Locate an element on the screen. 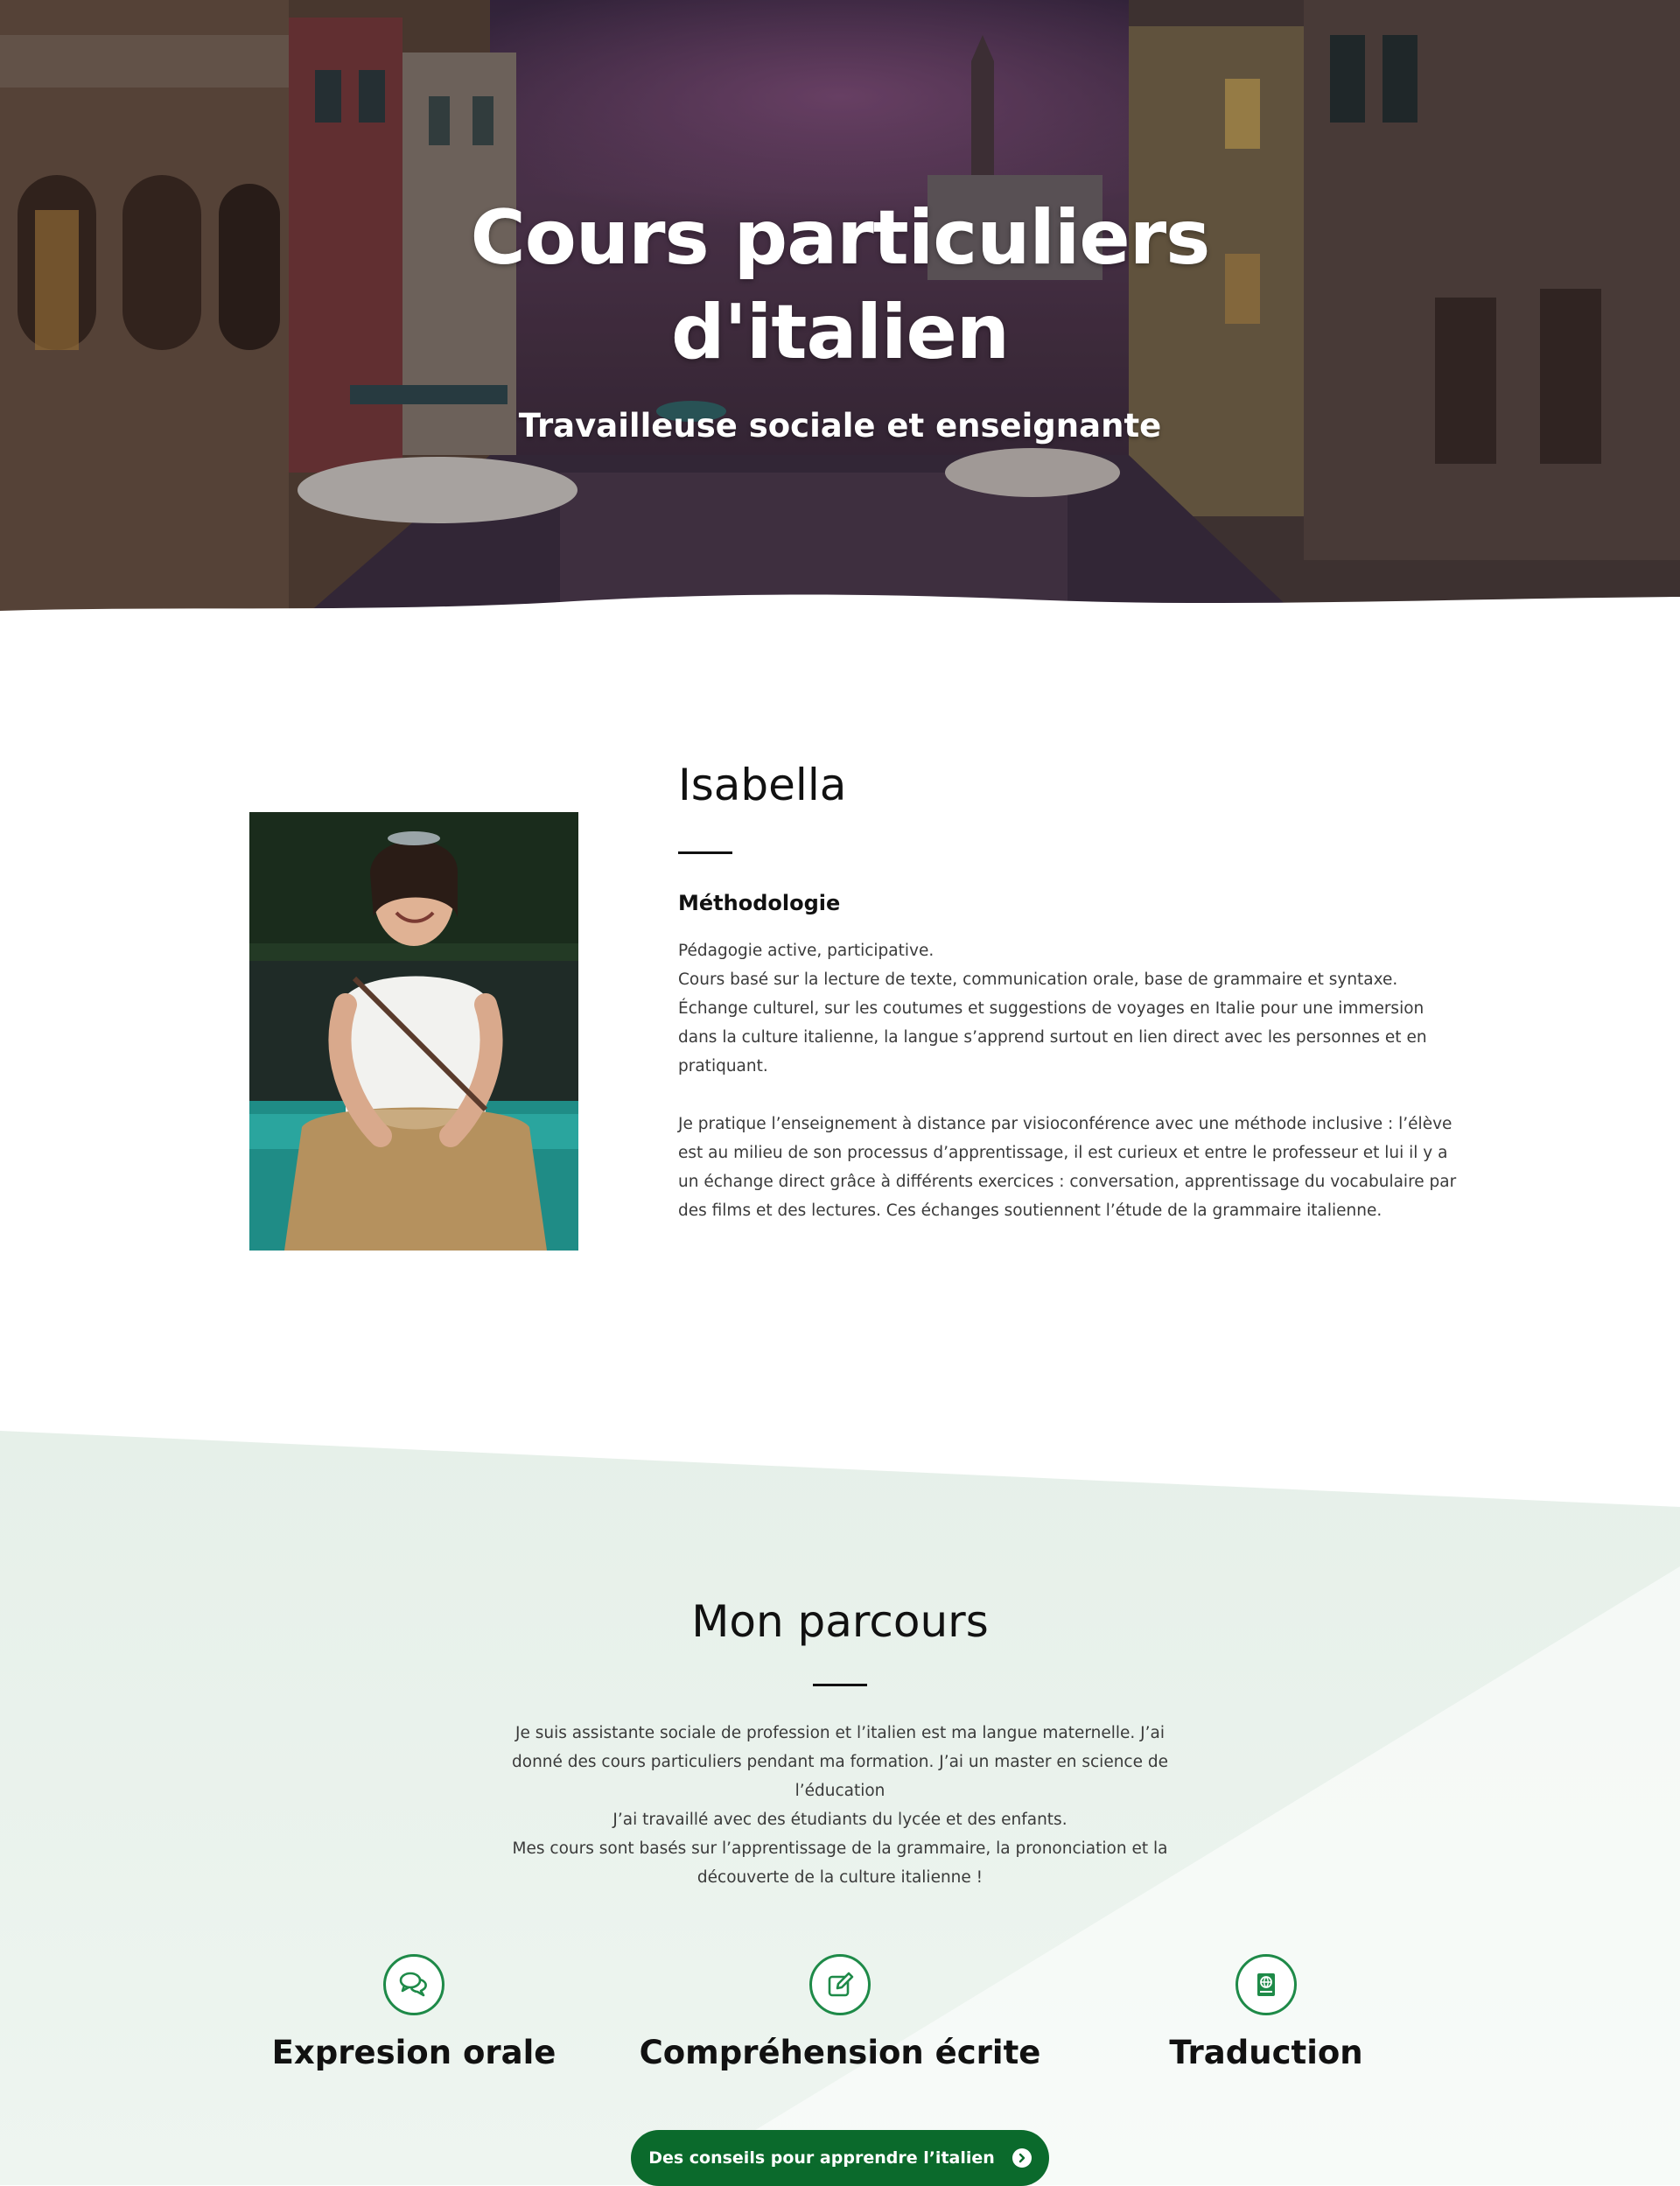 The height and width of the screenshot is (2186, 1680). book-globe-icon is located at coordinates (1266, 1985).